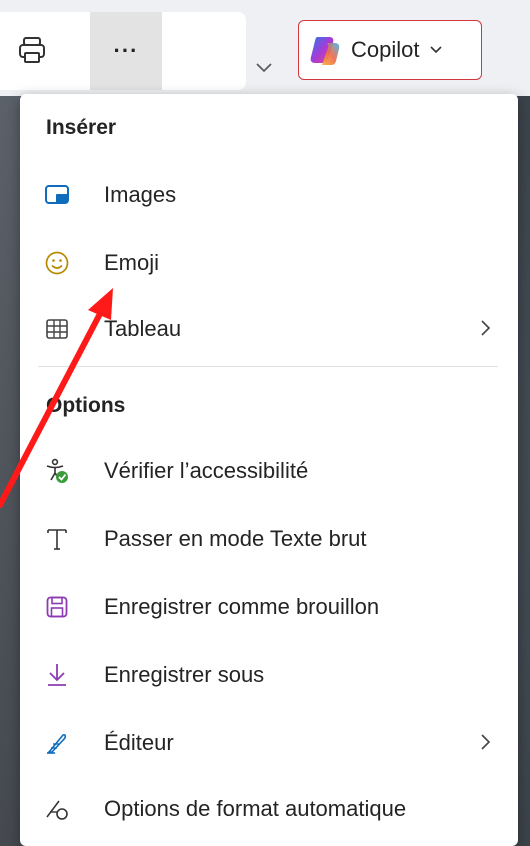  Describe the element at coordinates (57, 539) in the screenshot. I see `text-icon` at that location.